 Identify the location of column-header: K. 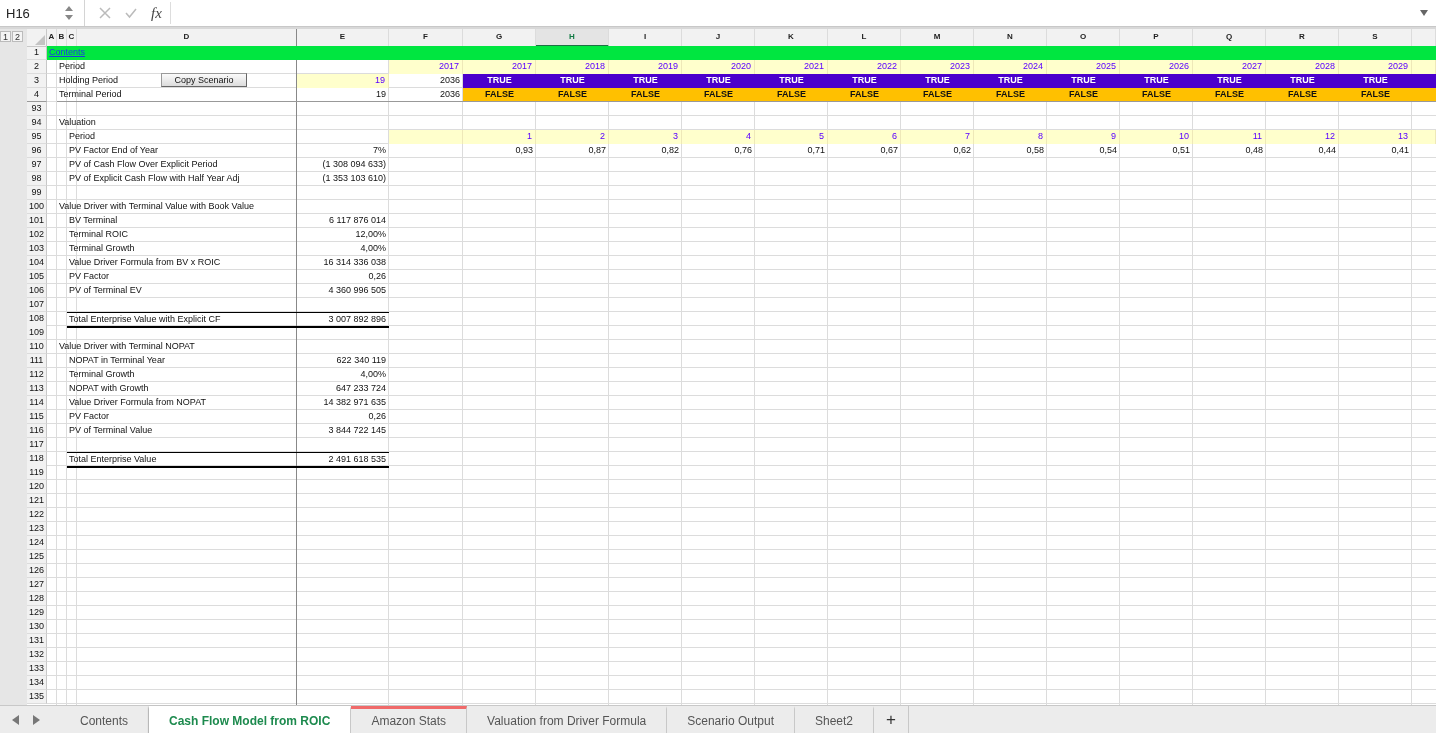
(791, 38).